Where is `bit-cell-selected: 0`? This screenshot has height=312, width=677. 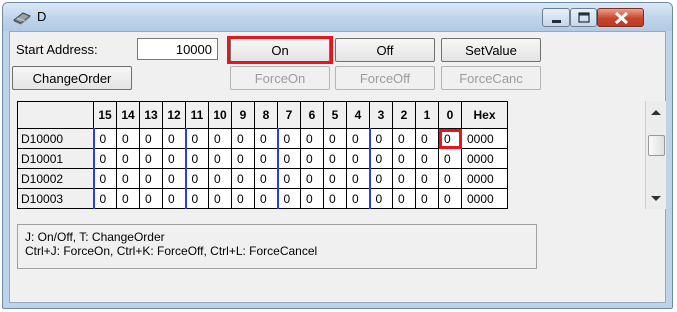
bit-cell-selected: 0 is located at coordinates (450, 138).